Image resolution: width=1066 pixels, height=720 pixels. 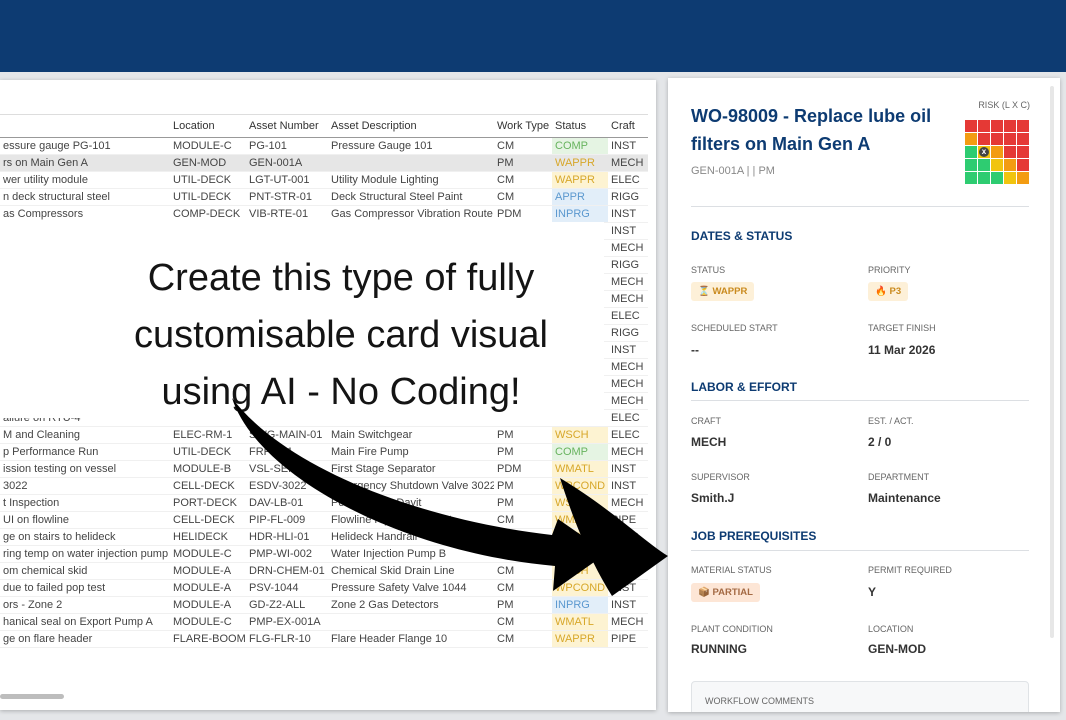 What do you see at coordinates (287, 126) in the screenshot?
I see `column-header: Asset Number` at bounding box center [287, 126].